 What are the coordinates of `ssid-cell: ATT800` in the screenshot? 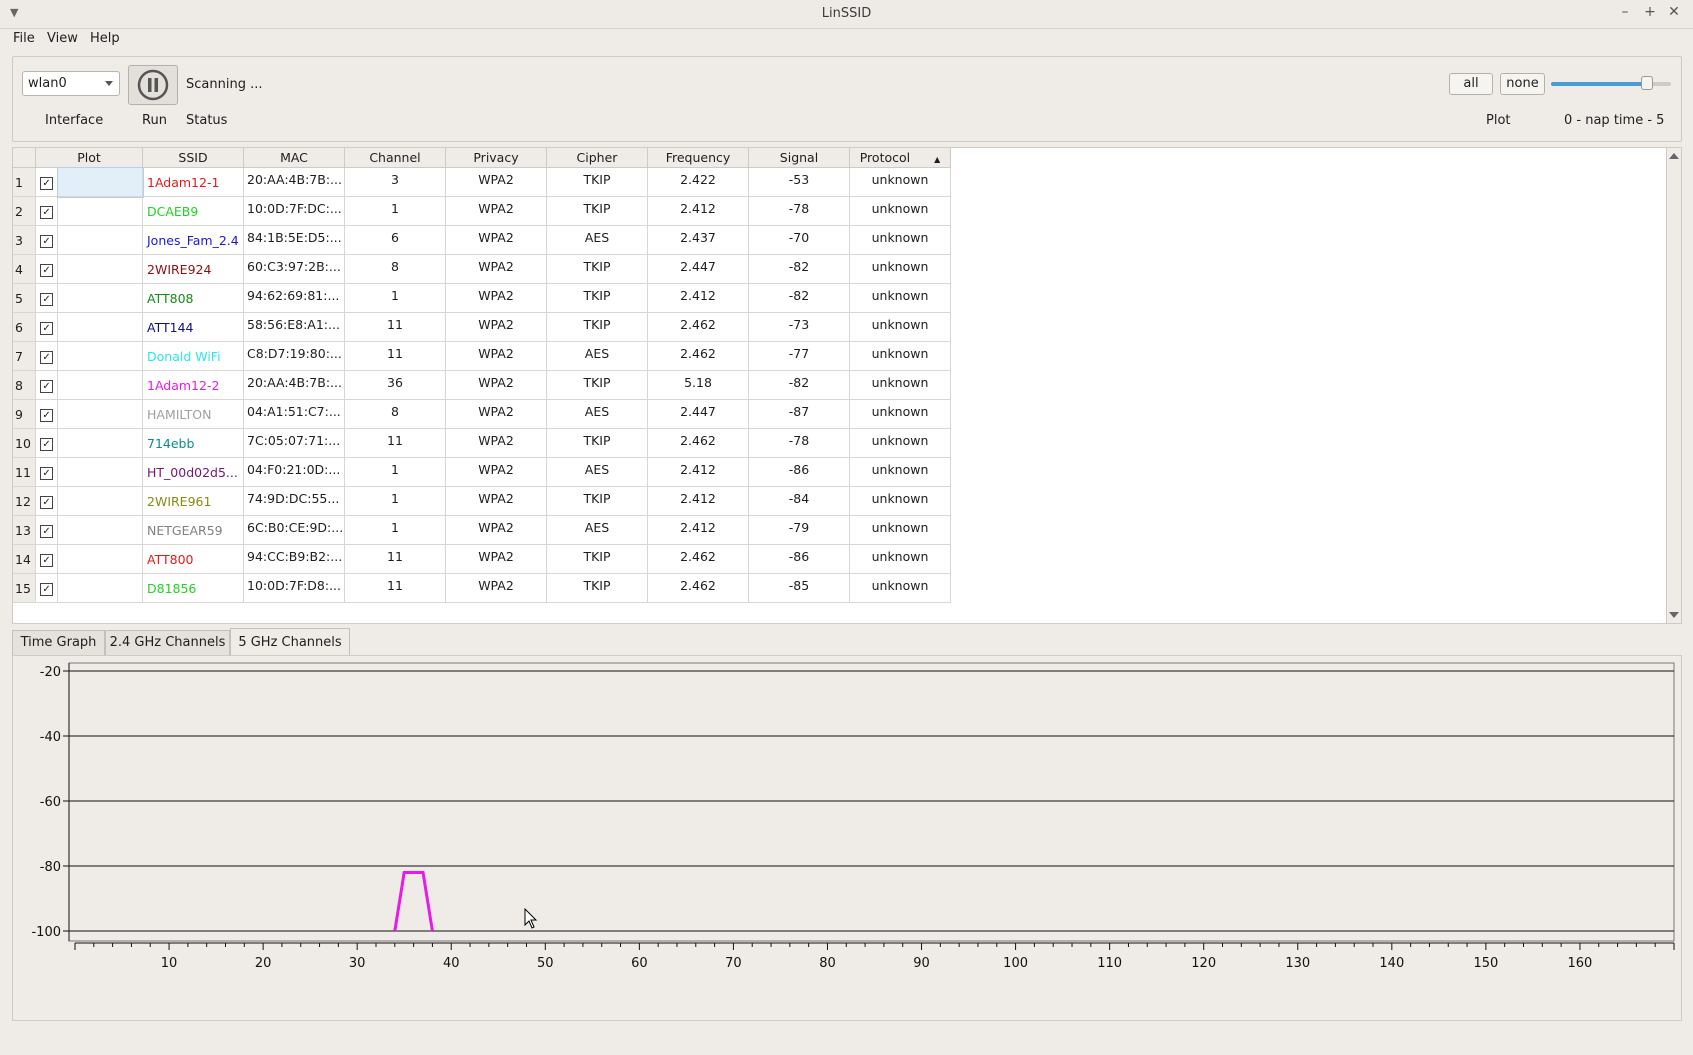 It's located at (193, 559).